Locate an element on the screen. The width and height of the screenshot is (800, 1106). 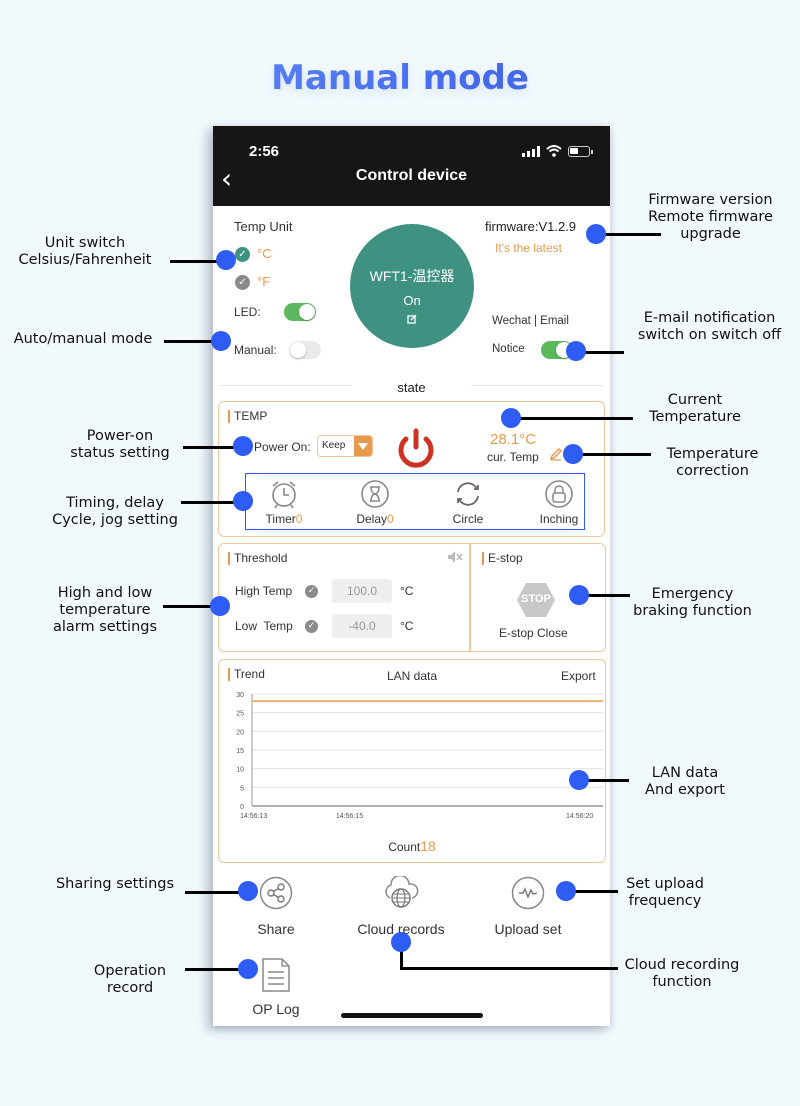
power-button-icon is located at coordinates (416, 449).